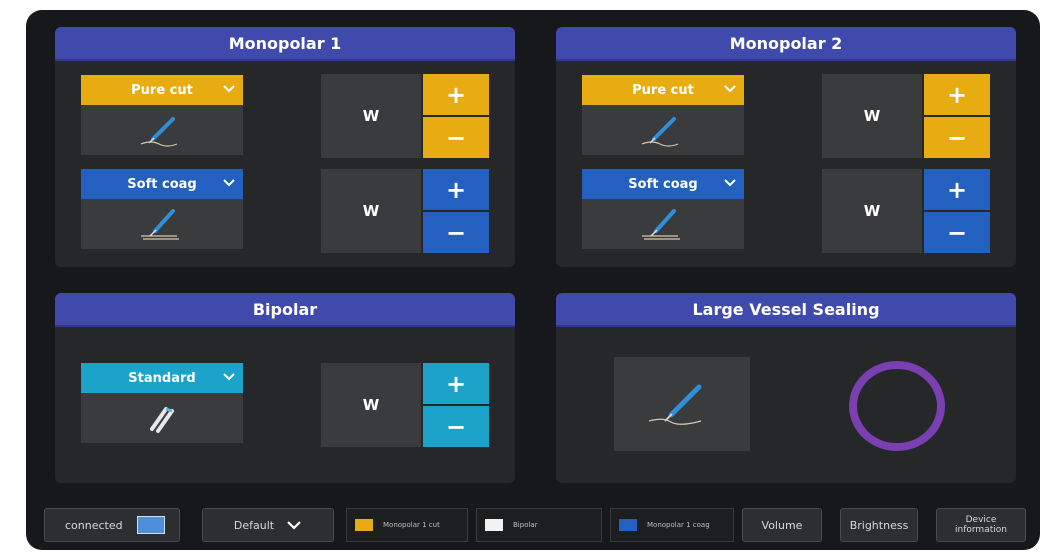  I want to click on connection-status: connected, so click(112, 525).